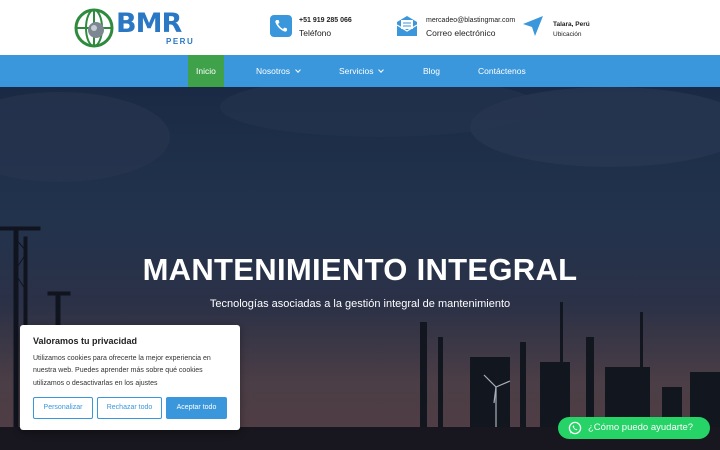  Describe the element at coordinates (325, 20) in the screenshot. I see `phone-number: +51 919 285 066` at that location.